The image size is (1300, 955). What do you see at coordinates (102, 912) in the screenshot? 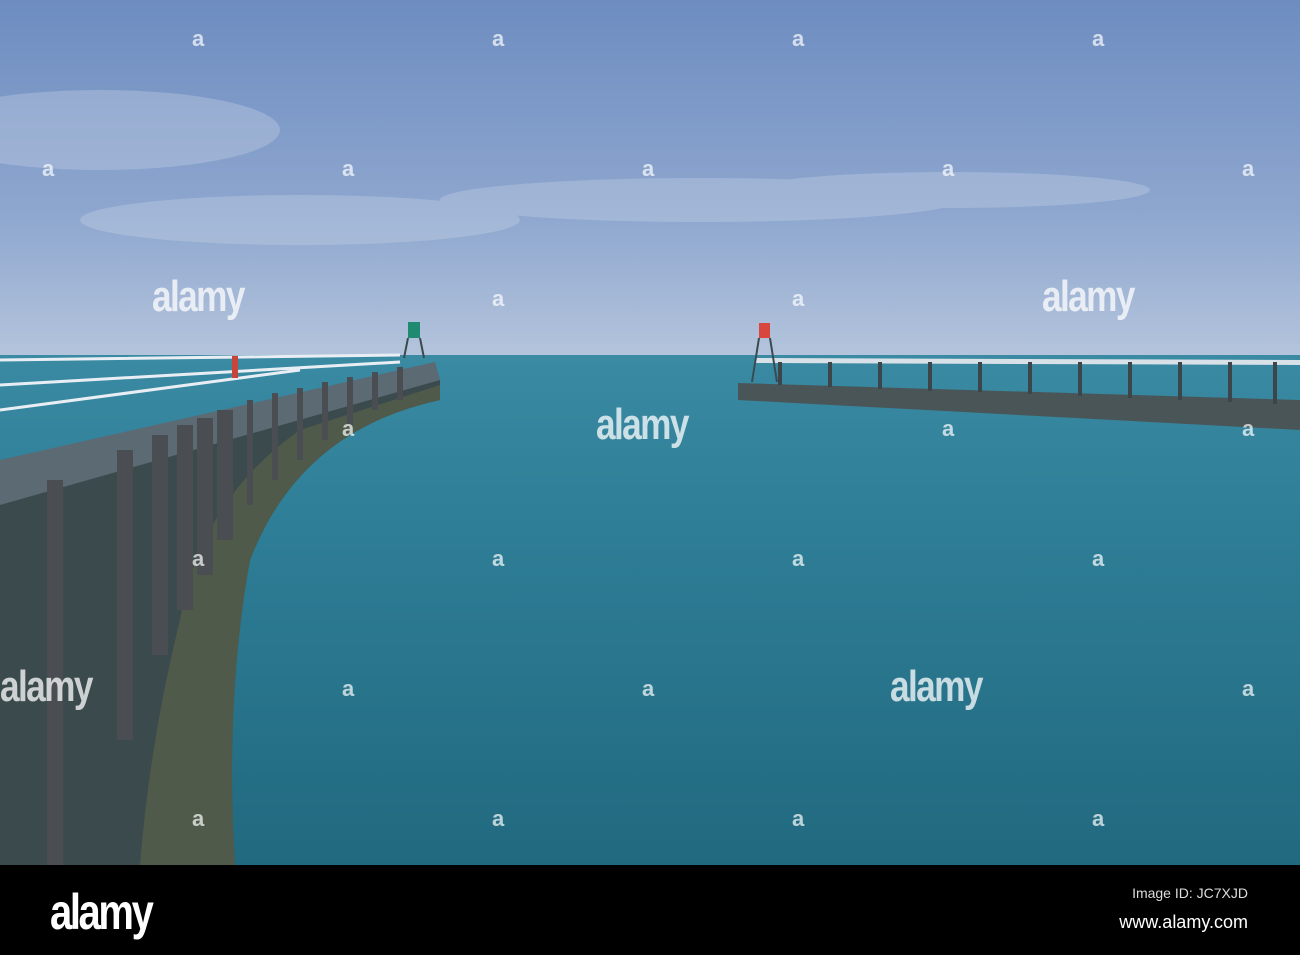
I see `alamy-logo: alamy` at bounding box center [102, 912].